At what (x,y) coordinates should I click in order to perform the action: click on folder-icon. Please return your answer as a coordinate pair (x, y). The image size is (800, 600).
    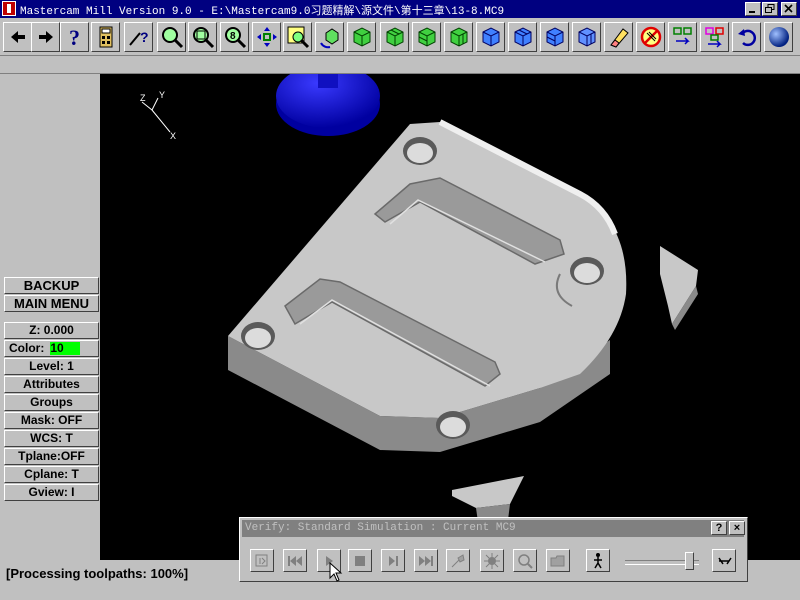
    Looking at the image, I should click on (557, 561).